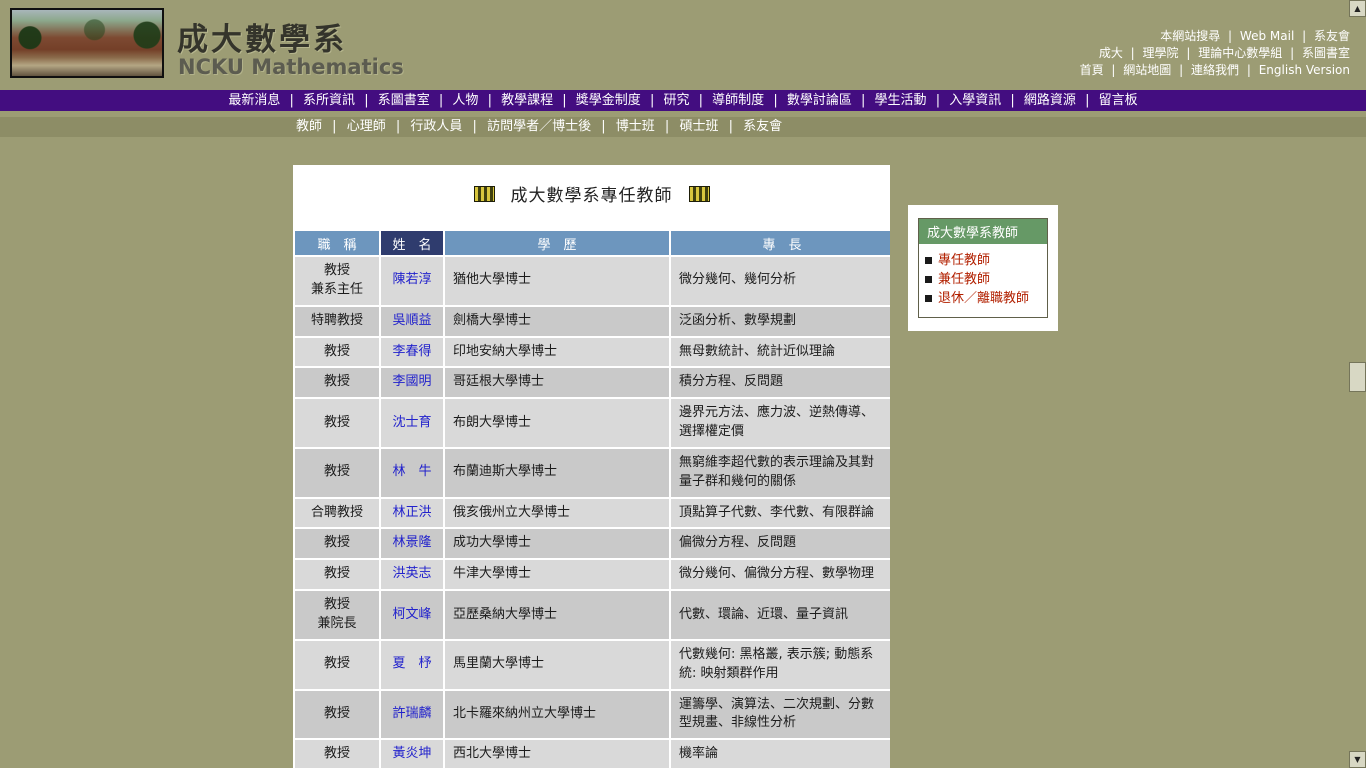 The width and height of the screenshot is (1366, 768). Describe the element at coordinates (1050, 100) in the screenshot. I see `nav-link: 網路資源` at that location.